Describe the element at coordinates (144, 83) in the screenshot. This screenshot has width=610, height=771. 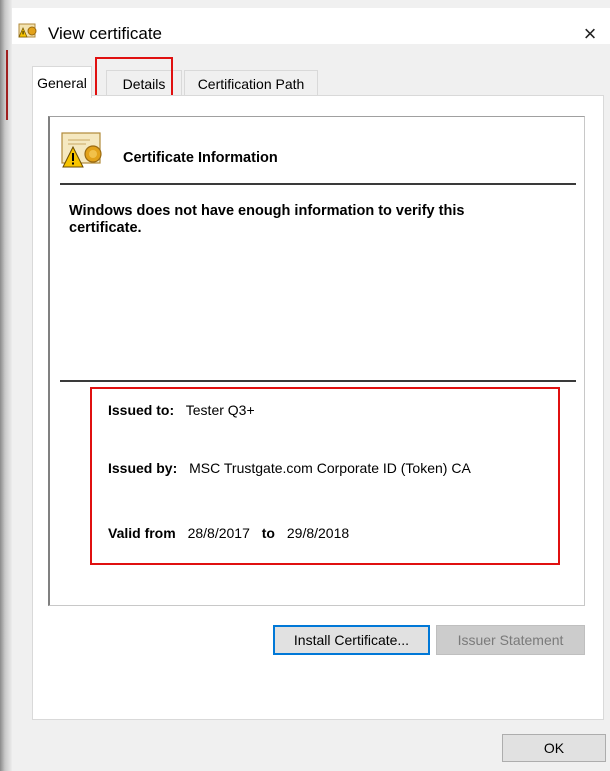
I see `tab-details: Details` at that location.